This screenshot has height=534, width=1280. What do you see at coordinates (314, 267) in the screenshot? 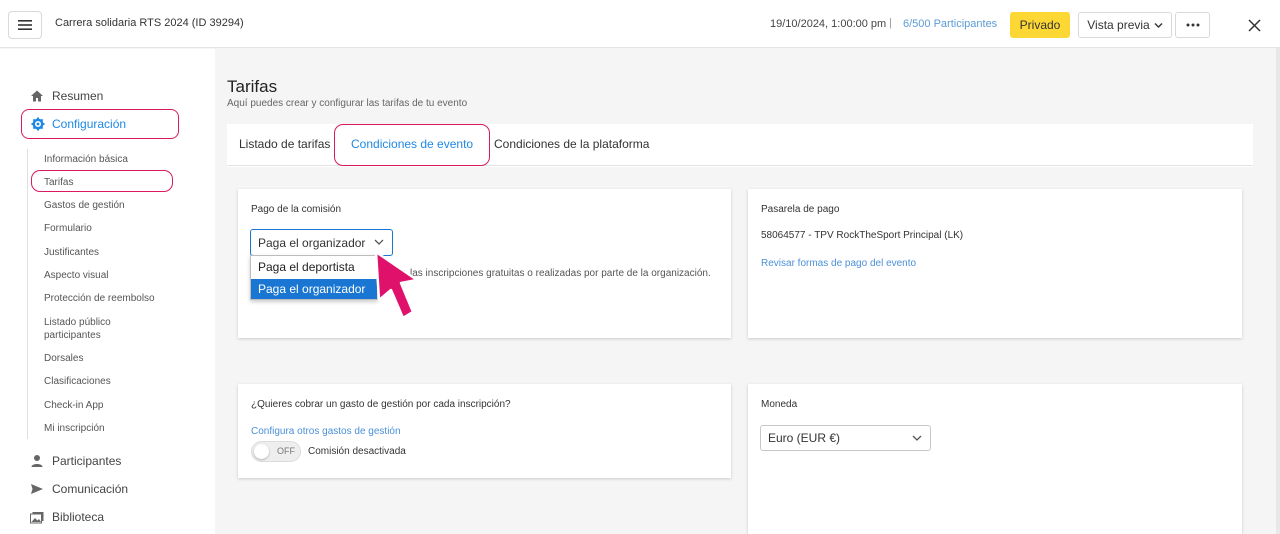
I see `dropdown-option-athlete: Paga el deportista` at bounding box center [314, 267].